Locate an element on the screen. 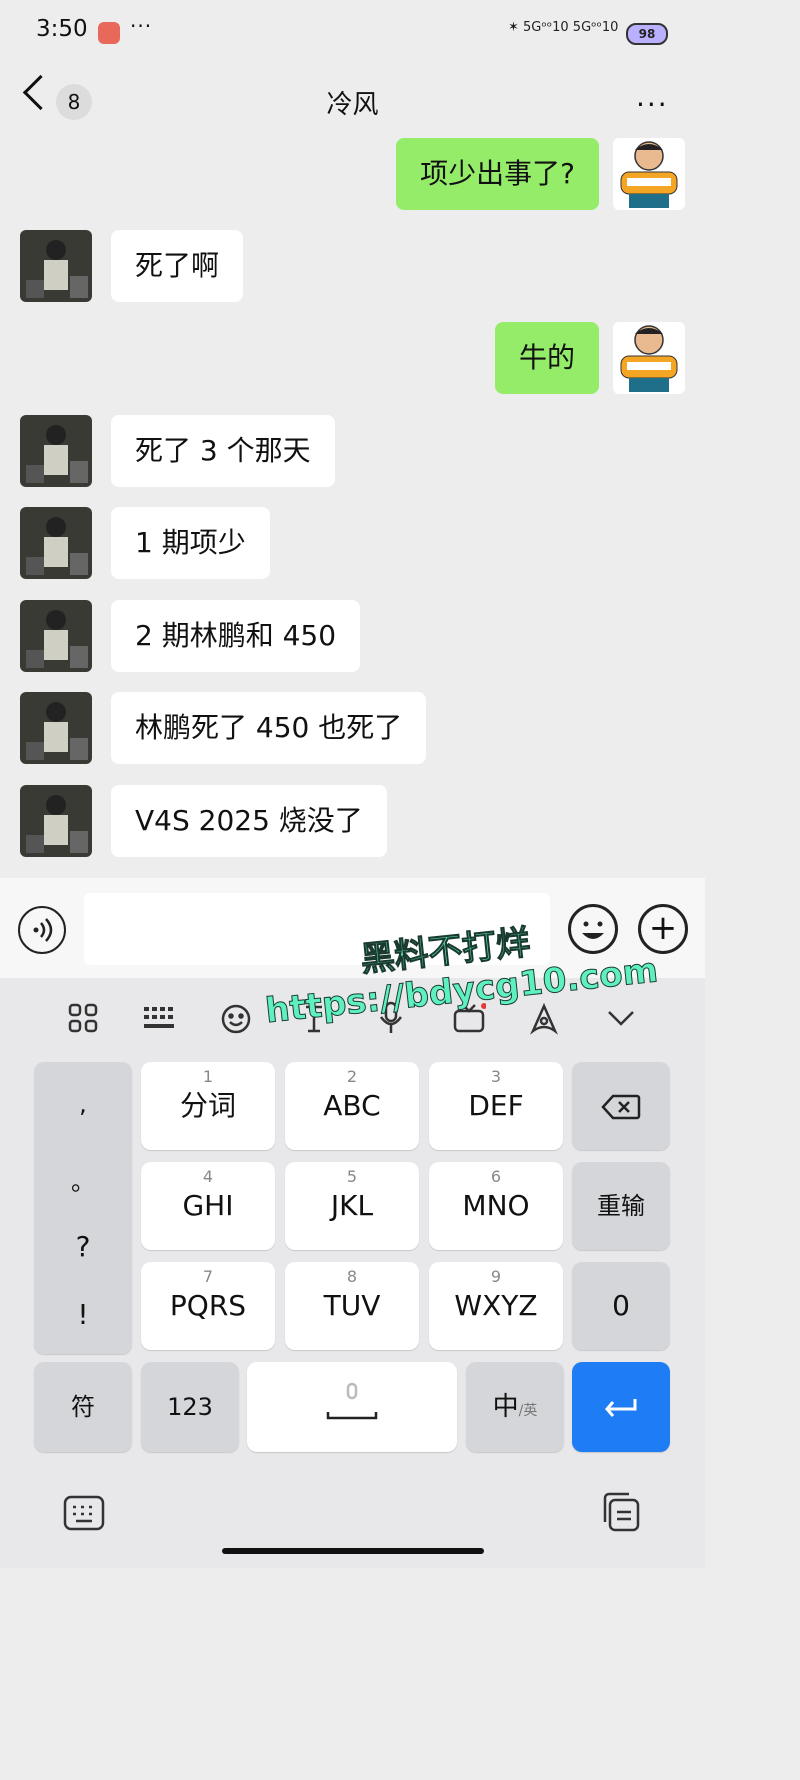  message-bubble-sent: 牛的 is located at coordinates (546, 358).